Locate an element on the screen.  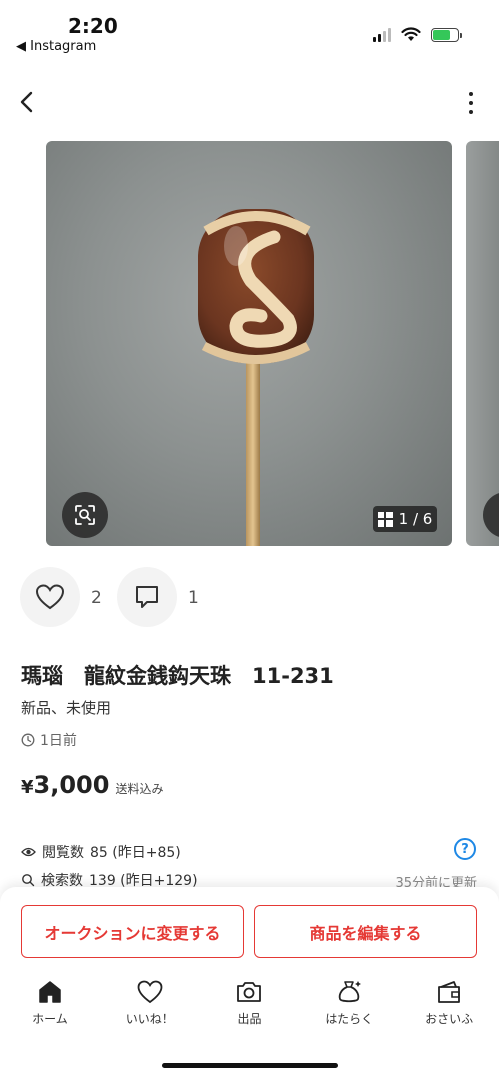
image-search-button is located at coordinates (85, 515).